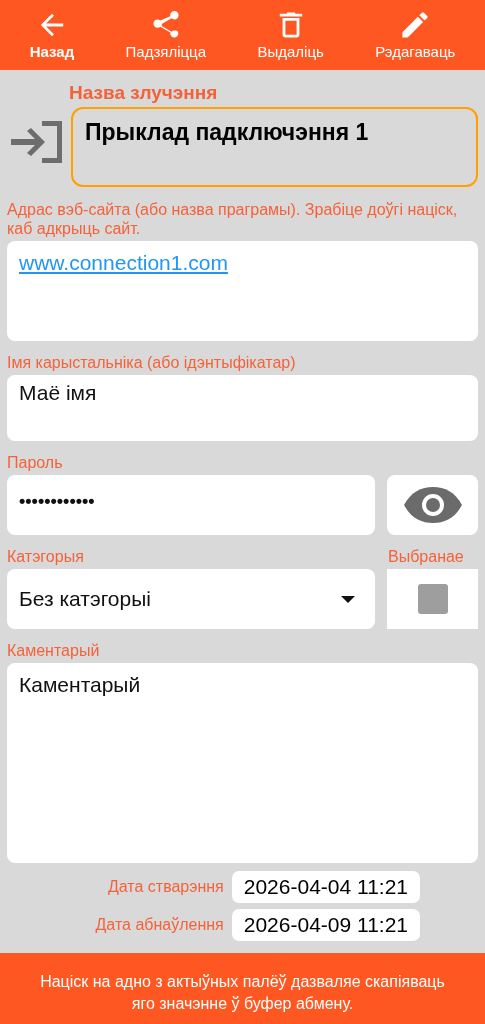 The image size is (485, 1024). I want to click on field-label: Каментарый, so click(54, 650).